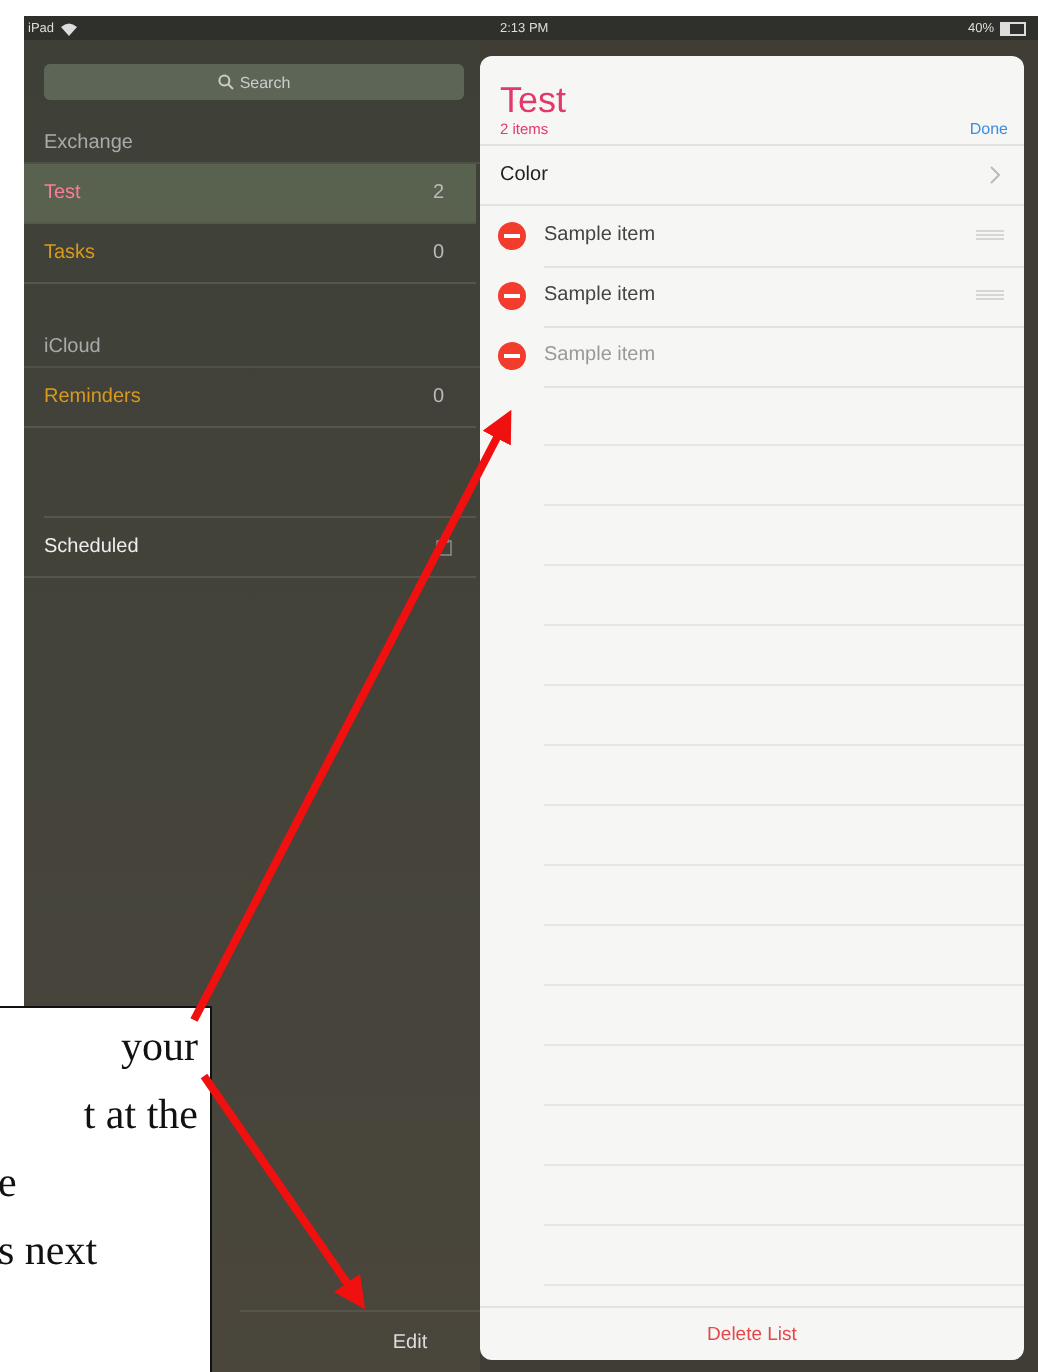 The width and height of the screenshot is (1038, 1372). Describe the element at coordinates (50, 1251) in the screenshot. I see `callout-text: s next` at that location.